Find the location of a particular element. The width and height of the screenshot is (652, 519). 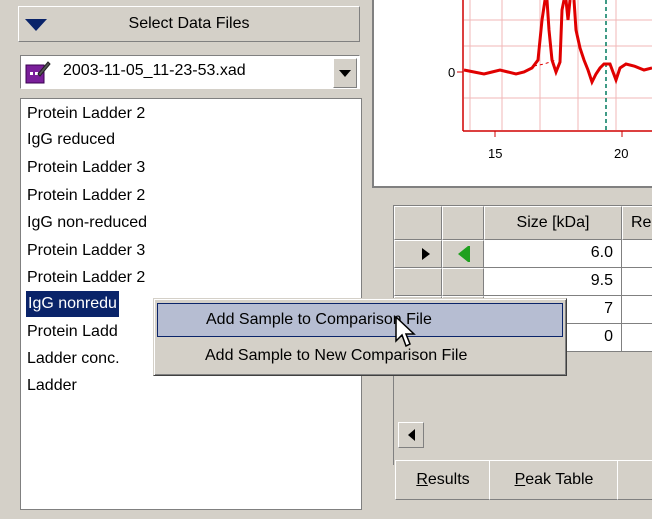

mouse-pointer-icon is located at coordinates (407, 332).